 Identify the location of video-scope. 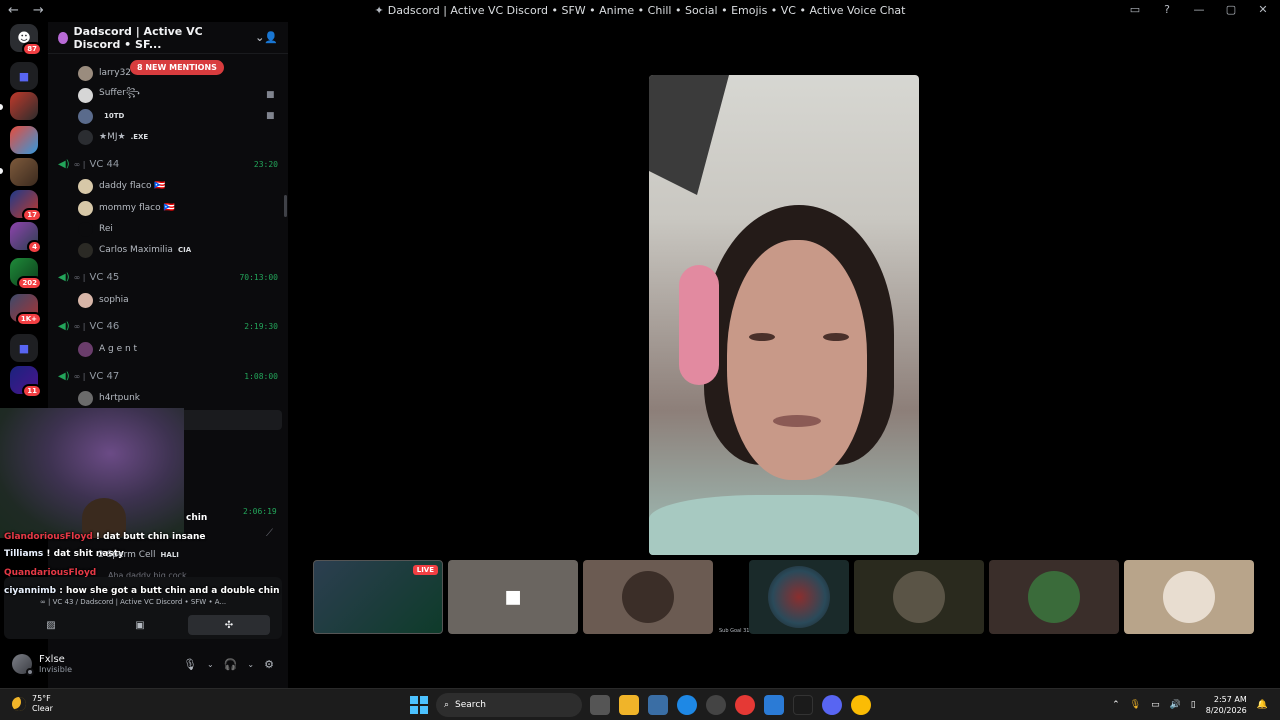
(799, 597).